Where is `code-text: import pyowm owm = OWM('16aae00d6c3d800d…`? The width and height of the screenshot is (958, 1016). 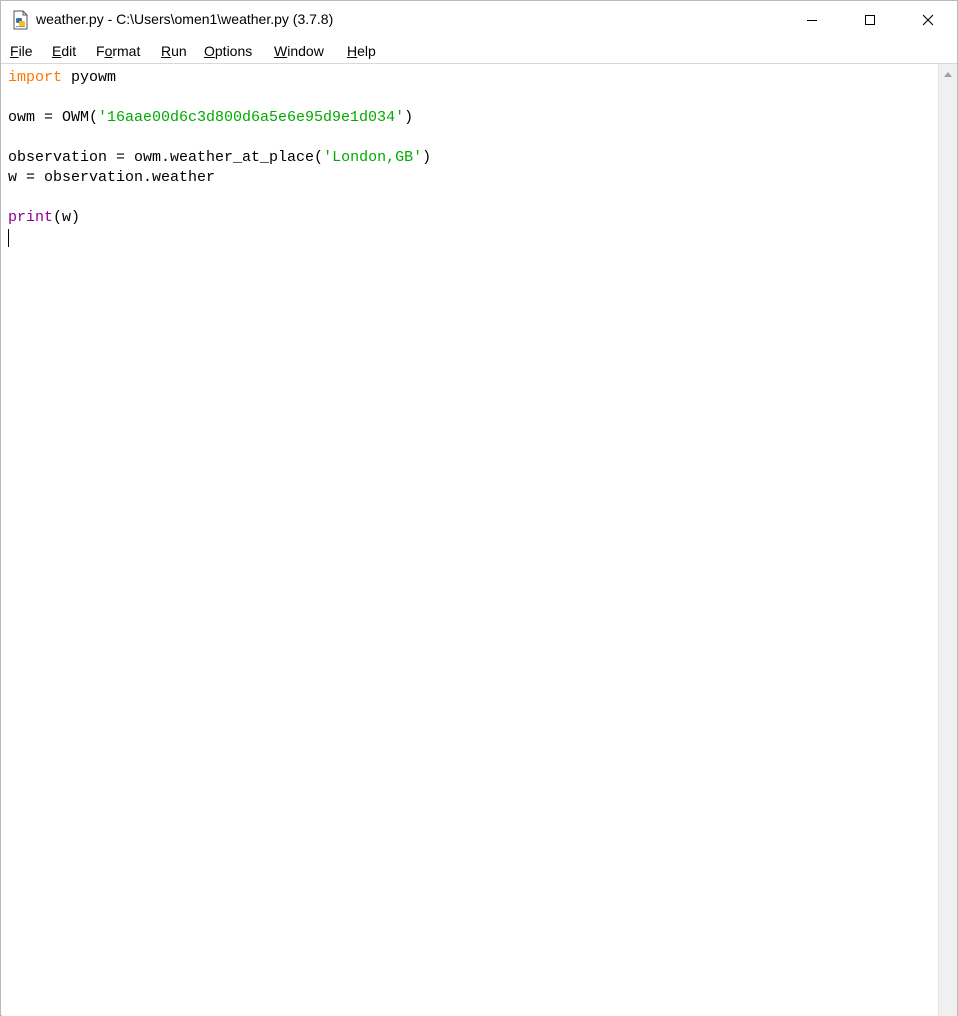
code-text: import pyowm owm = OWM('16aae00d6c3d800d… is located at coordinates (219, 158).